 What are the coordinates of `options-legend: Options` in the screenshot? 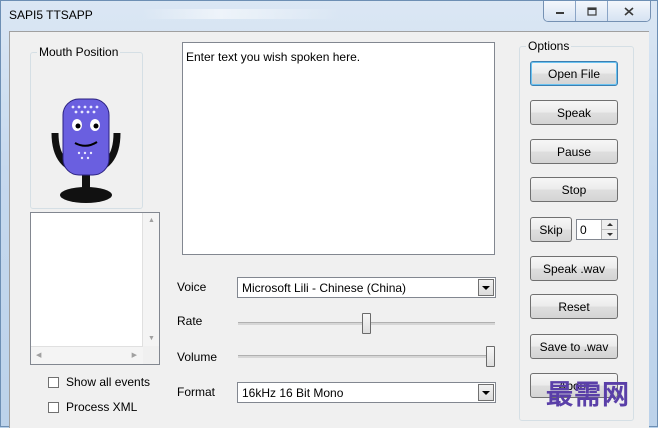 It's located at (549, 46).